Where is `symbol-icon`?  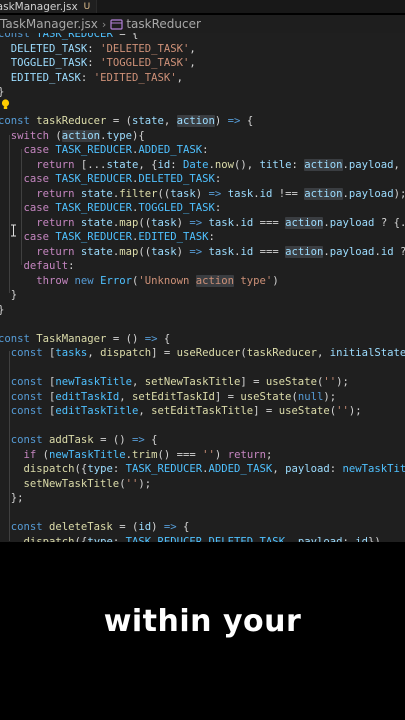
symbol-icon is located at coordinates (116, 24).